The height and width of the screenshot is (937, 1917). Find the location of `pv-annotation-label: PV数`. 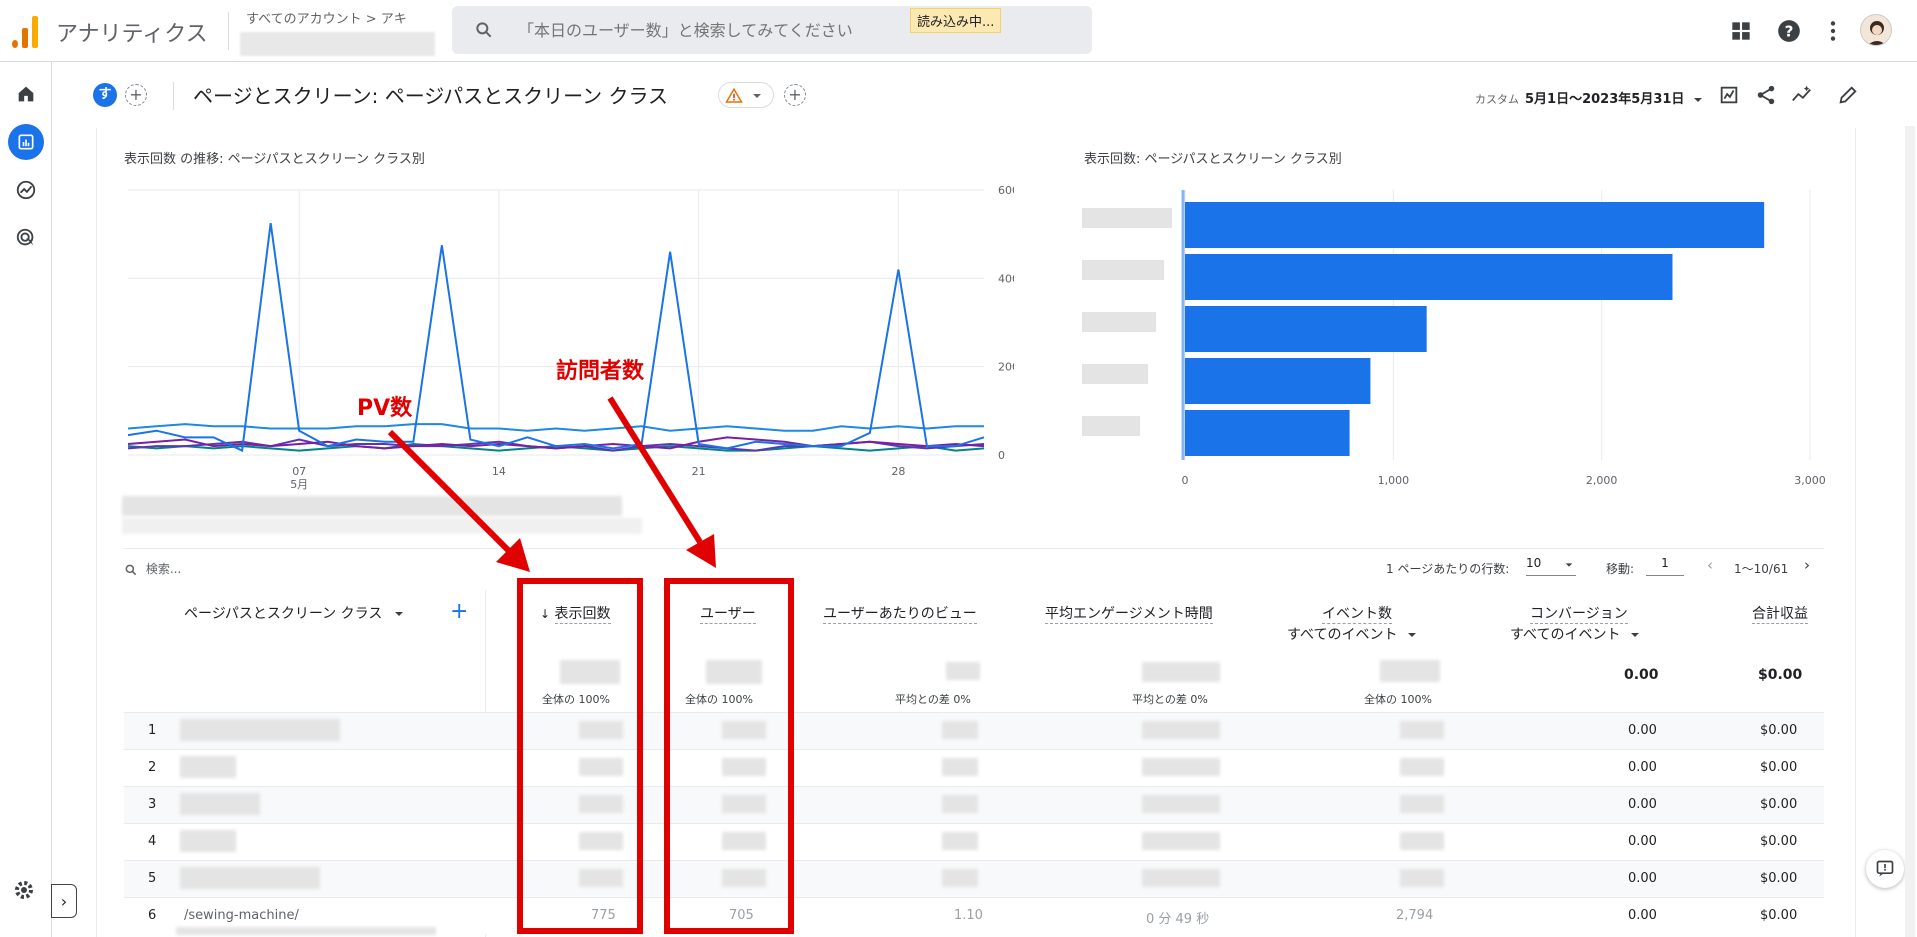

pv-annotation-label: PV数 is located at coordinates (385, 408).